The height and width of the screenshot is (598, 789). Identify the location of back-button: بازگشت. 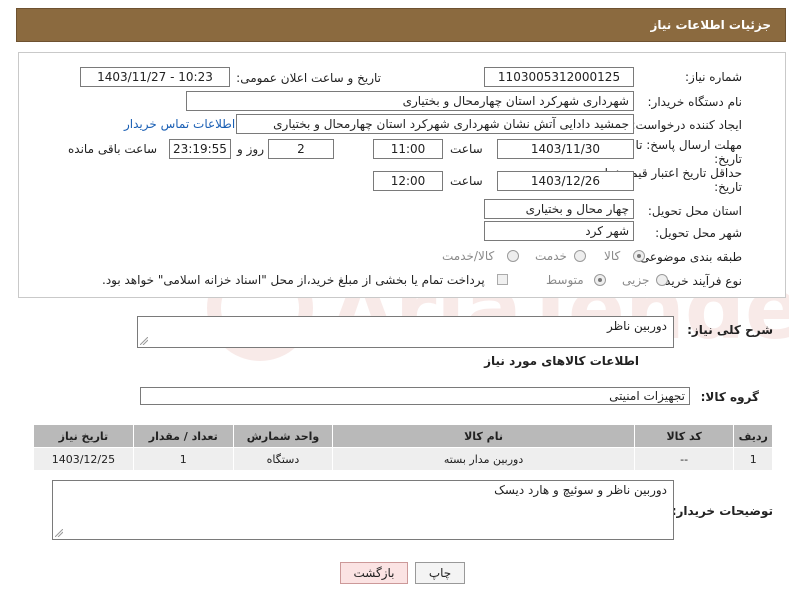
(374, 573).